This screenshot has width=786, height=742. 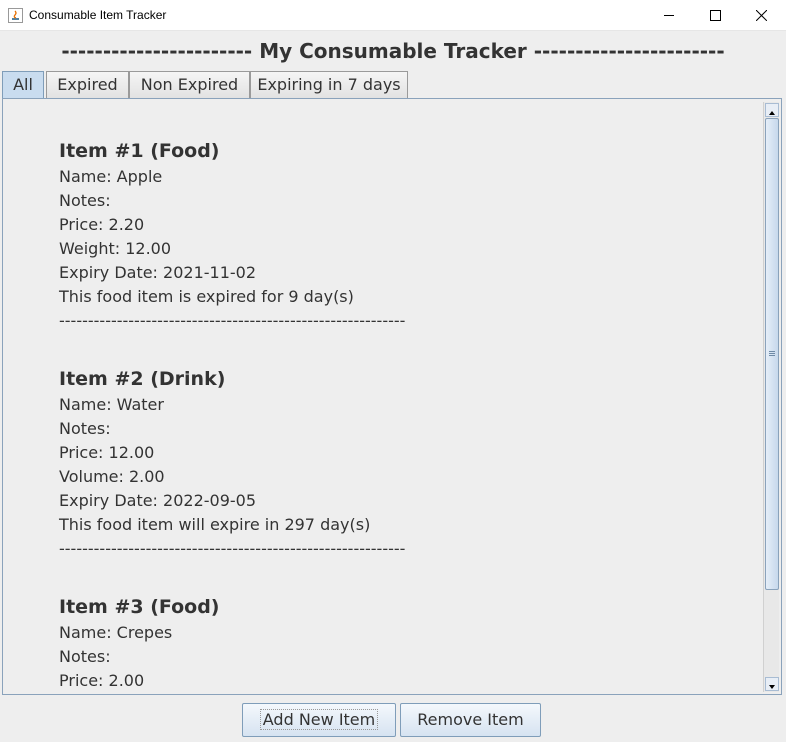 I want to click on maximize-button, so click(x=715, y=15).